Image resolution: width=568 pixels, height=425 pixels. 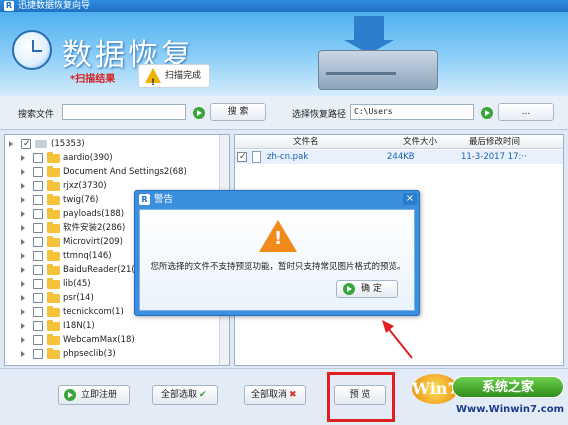 I want to click on file-row: zh-cn.pak 244KB 11-3-2017 17:··, so click(x=399, y=157).